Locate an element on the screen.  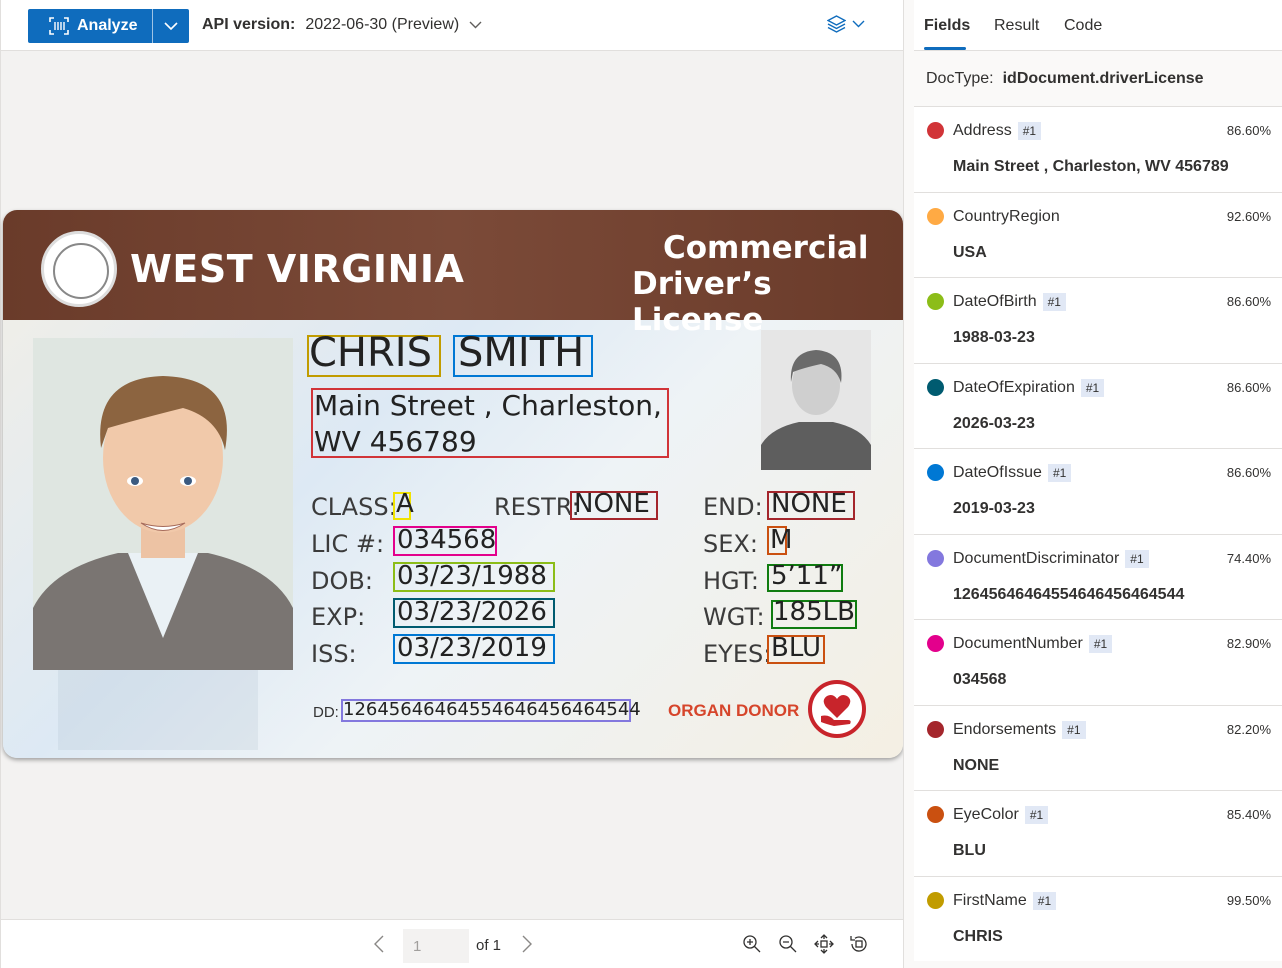
state-seal-icon is located at coordinates (79, 269).